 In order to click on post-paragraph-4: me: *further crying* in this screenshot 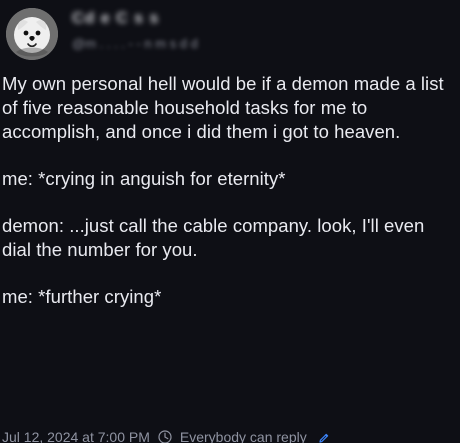, I will do `click(82, 296)`.